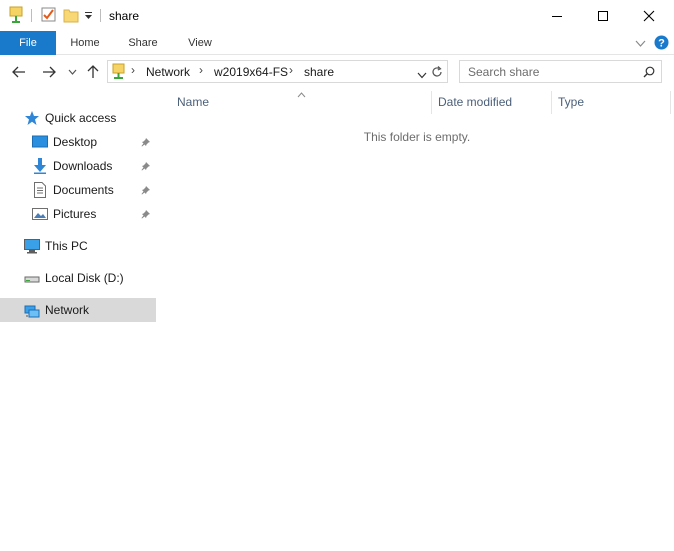 The width and height of the screenshot is (674, 551). What do you see at coordinates (49, 16) in the screenshot?
I see `checkmark-icon` at bounding box center [49, 16].